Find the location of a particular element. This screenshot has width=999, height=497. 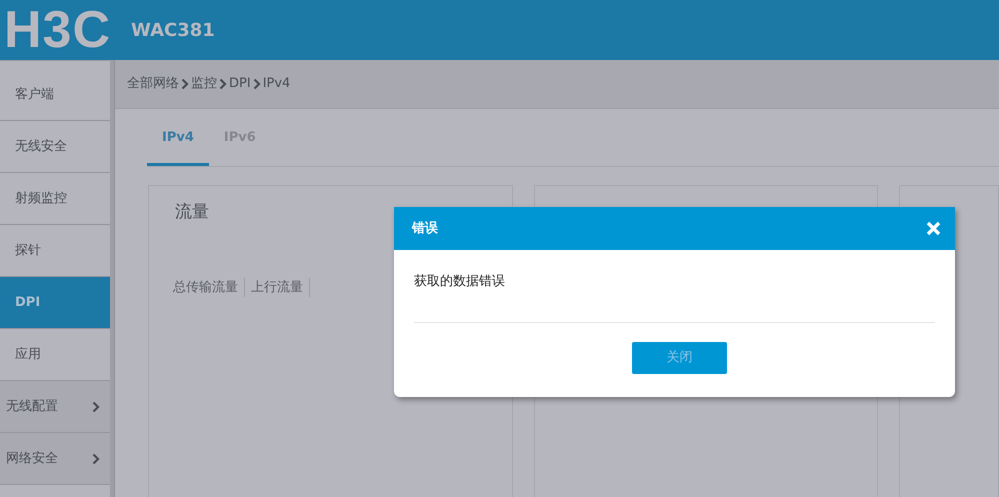

sidebar-item: DPI is located at coordinates (55, 303).